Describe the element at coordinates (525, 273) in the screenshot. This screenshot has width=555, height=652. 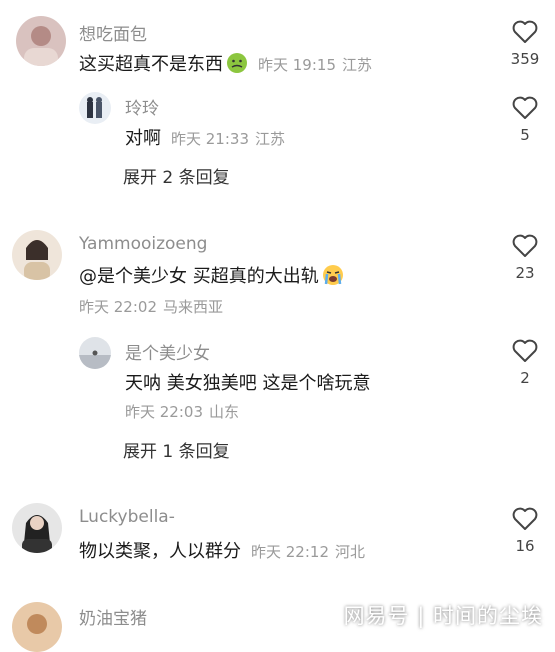
I see `like-count: 23` at that location.